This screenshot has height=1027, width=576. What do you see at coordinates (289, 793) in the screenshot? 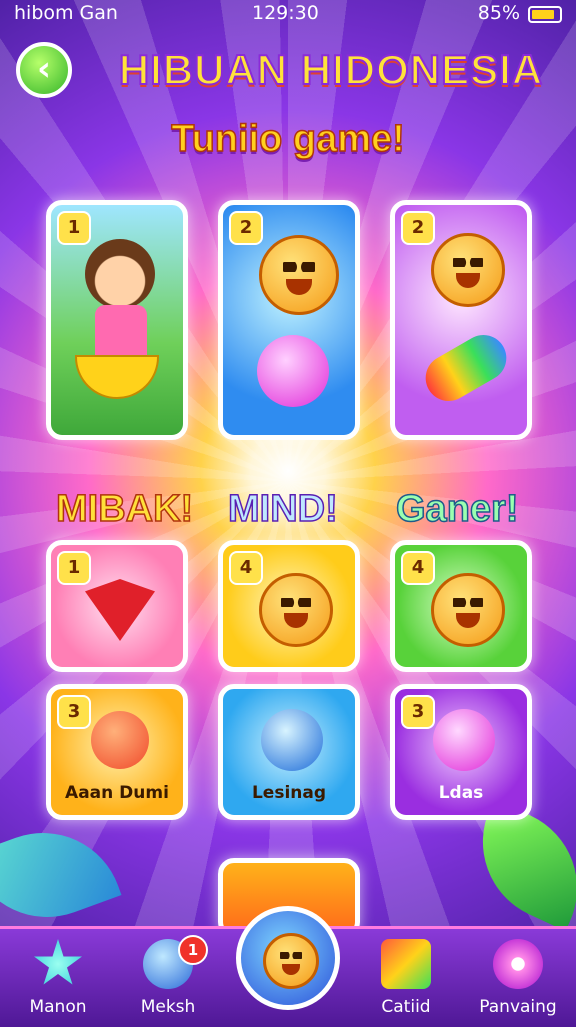
I see `card-caption: Lesinag` at bounding box center [289, 793].